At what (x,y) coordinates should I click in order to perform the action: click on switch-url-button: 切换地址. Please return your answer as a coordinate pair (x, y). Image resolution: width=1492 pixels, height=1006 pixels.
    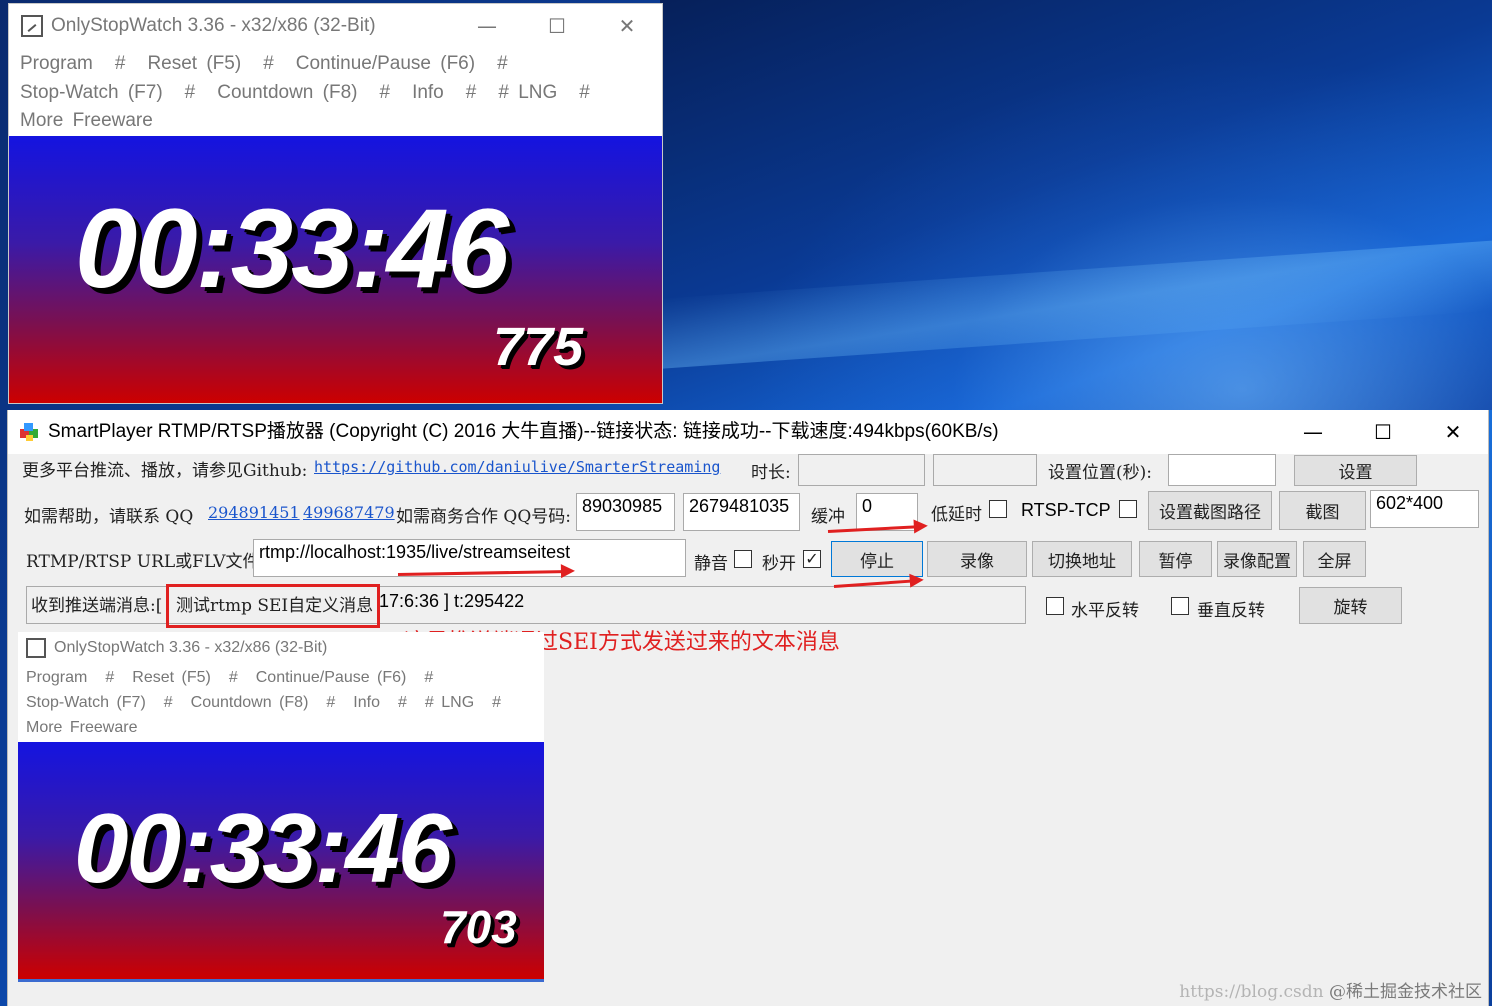
    Looking at the image, I should click on (1082, 559).